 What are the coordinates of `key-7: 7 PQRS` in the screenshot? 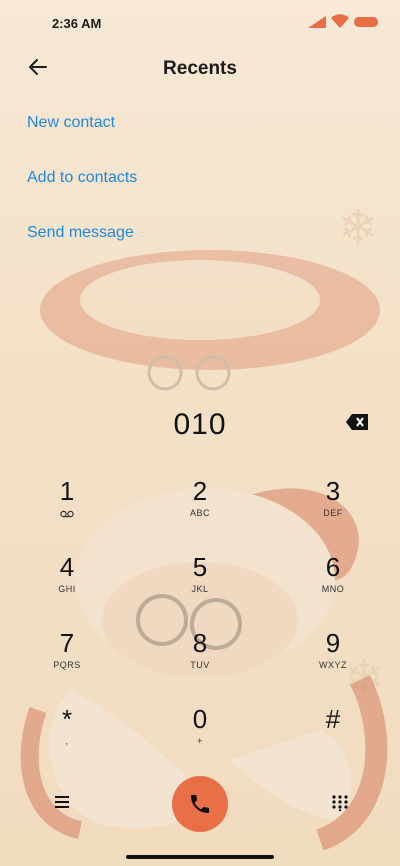 It's located at (67, 660).